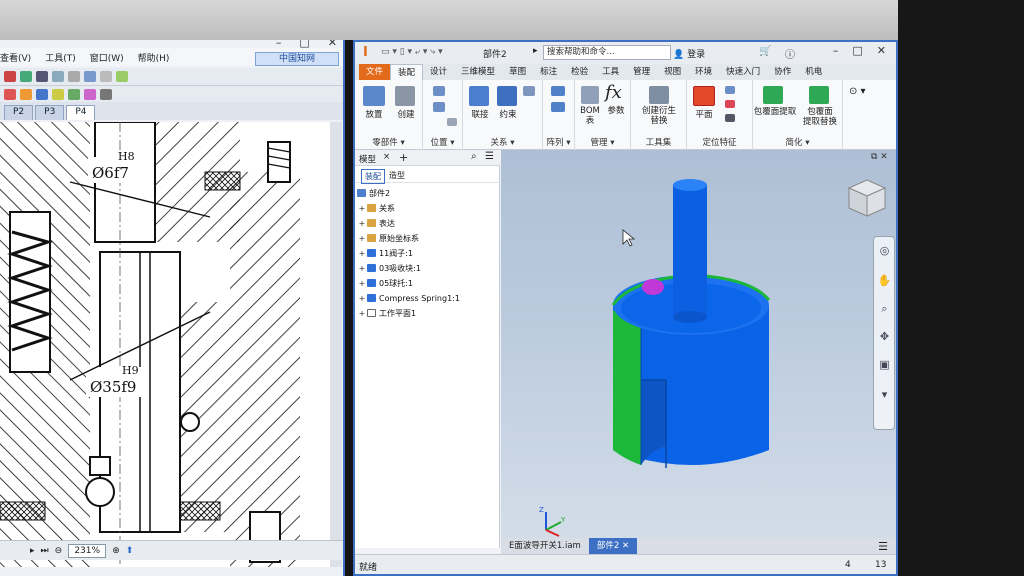 This screenshot has width=1024, height=576. What do you see at coordinates (90, 76) in the screenshot?
I see `layout-icon` at bounding box center [90, 76].